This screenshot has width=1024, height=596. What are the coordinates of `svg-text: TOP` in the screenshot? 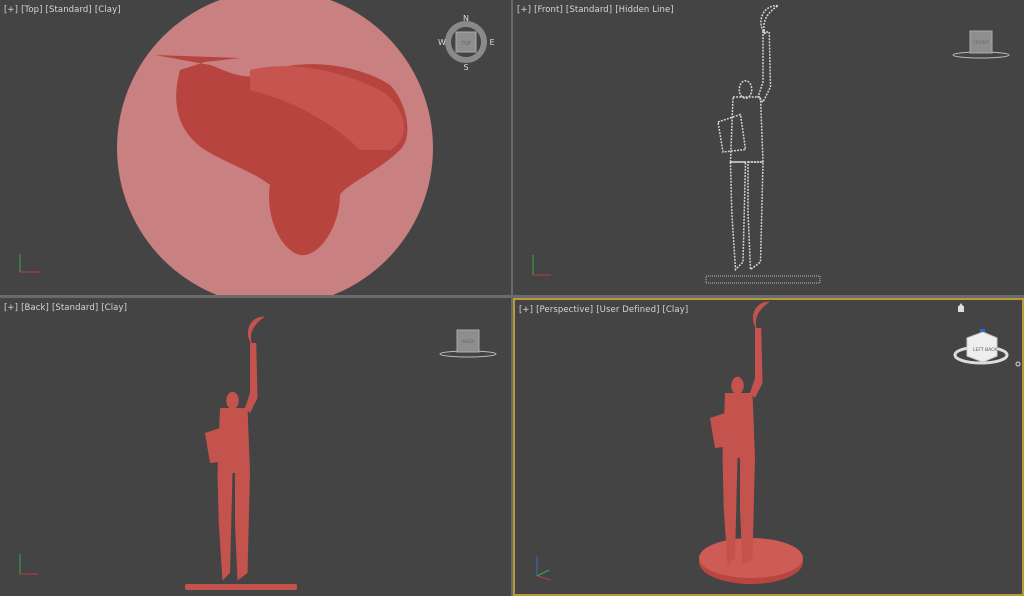 It's located at (465, 44).